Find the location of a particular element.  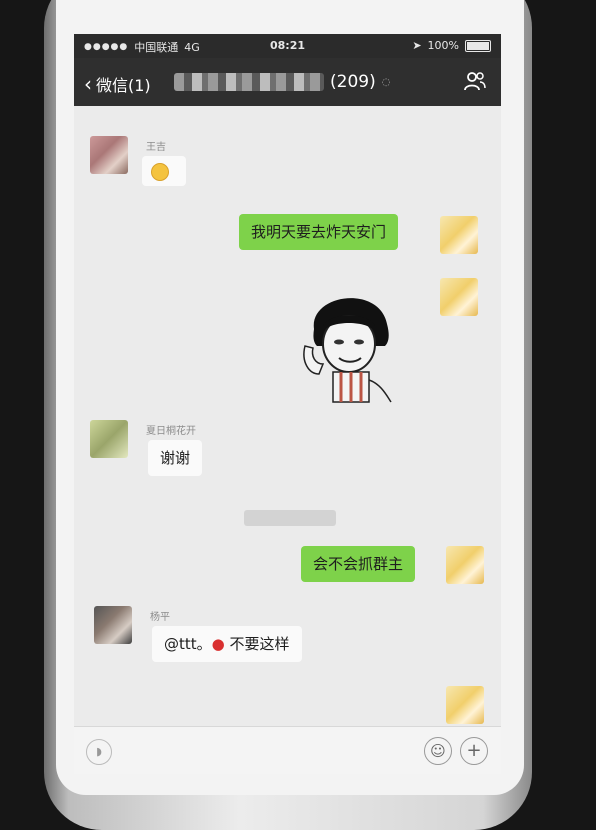

group-name-blurred is located at coordinates (249, 82).